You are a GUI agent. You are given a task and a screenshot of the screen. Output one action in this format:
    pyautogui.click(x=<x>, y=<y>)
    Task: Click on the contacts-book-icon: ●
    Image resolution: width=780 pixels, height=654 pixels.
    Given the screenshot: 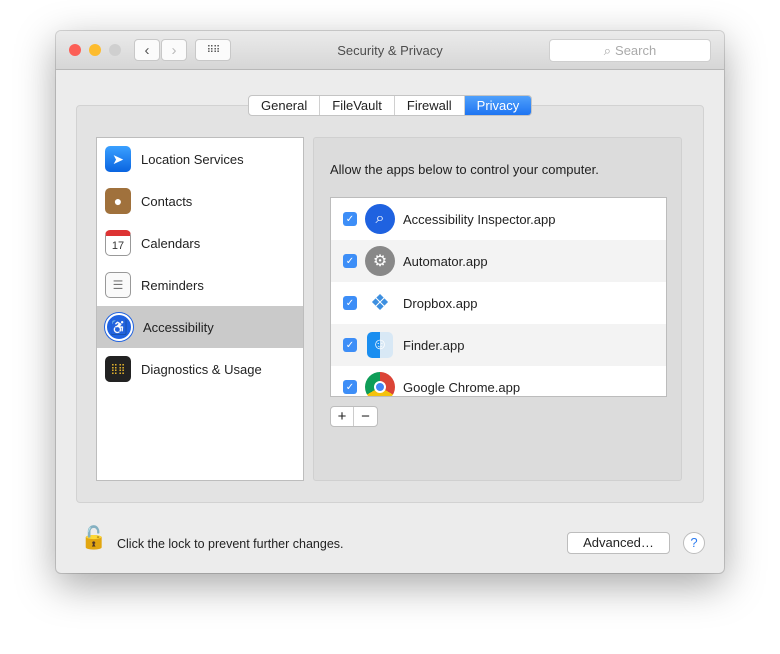 What is the action you would take?
    pyautogui.click(x=118, y=201)
    